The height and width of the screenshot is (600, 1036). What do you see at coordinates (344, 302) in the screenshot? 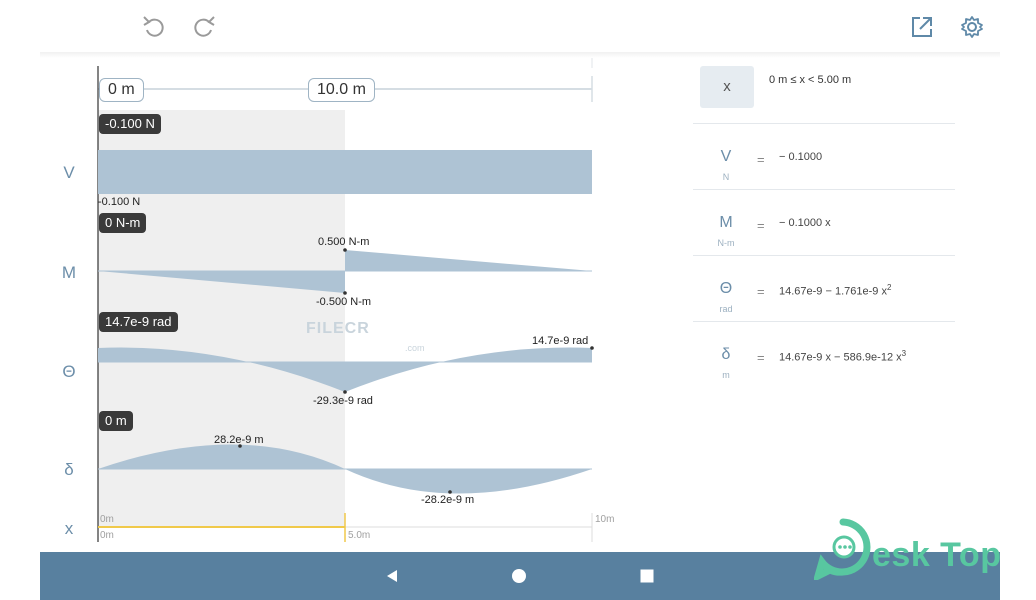
I see `moment-min-value: -0.500 N-m` at bounding box center [344, 302].